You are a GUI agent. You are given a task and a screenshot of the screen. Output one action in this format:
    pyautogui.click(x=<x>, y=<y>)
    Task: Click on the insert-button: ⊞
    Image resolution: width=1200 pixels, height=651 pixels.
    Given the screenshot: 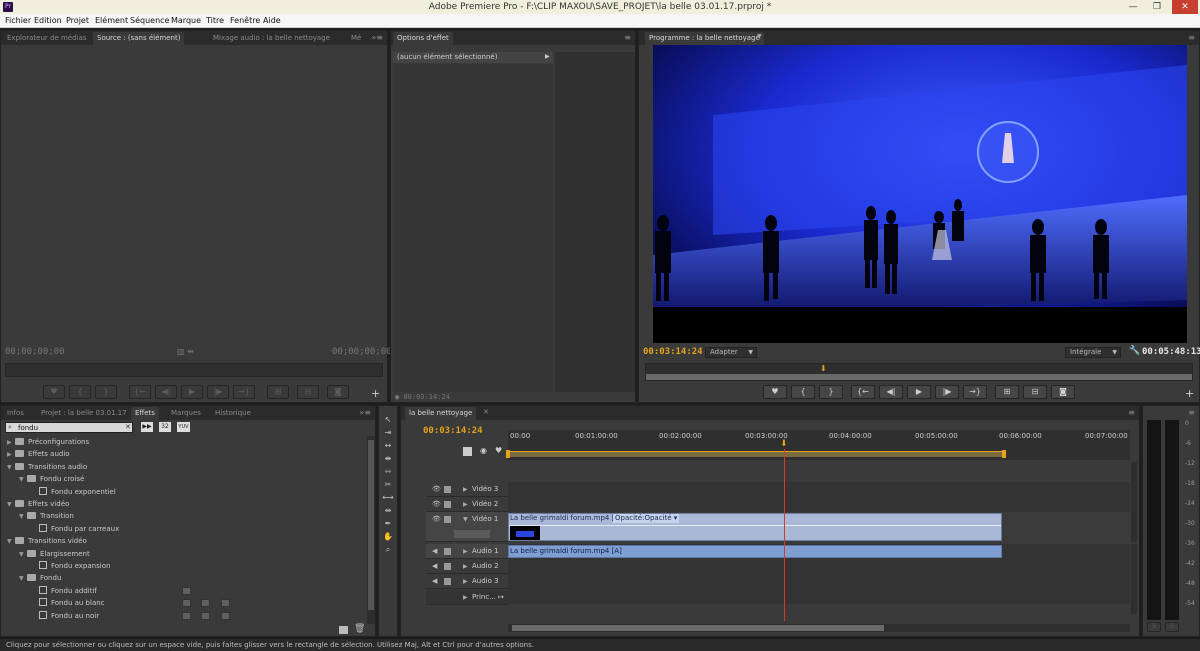 What is the action you would take?
    pyautogui.click(x=278, y=392)
    